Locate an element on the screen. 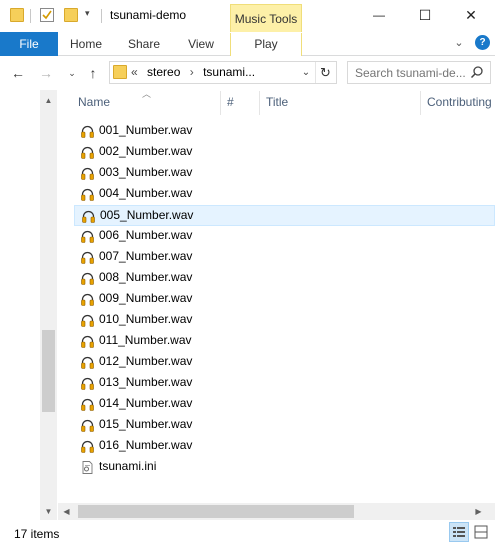 This screenshot has height=544, width=495. column-header-name: Name is located at coordinates (94, 102).